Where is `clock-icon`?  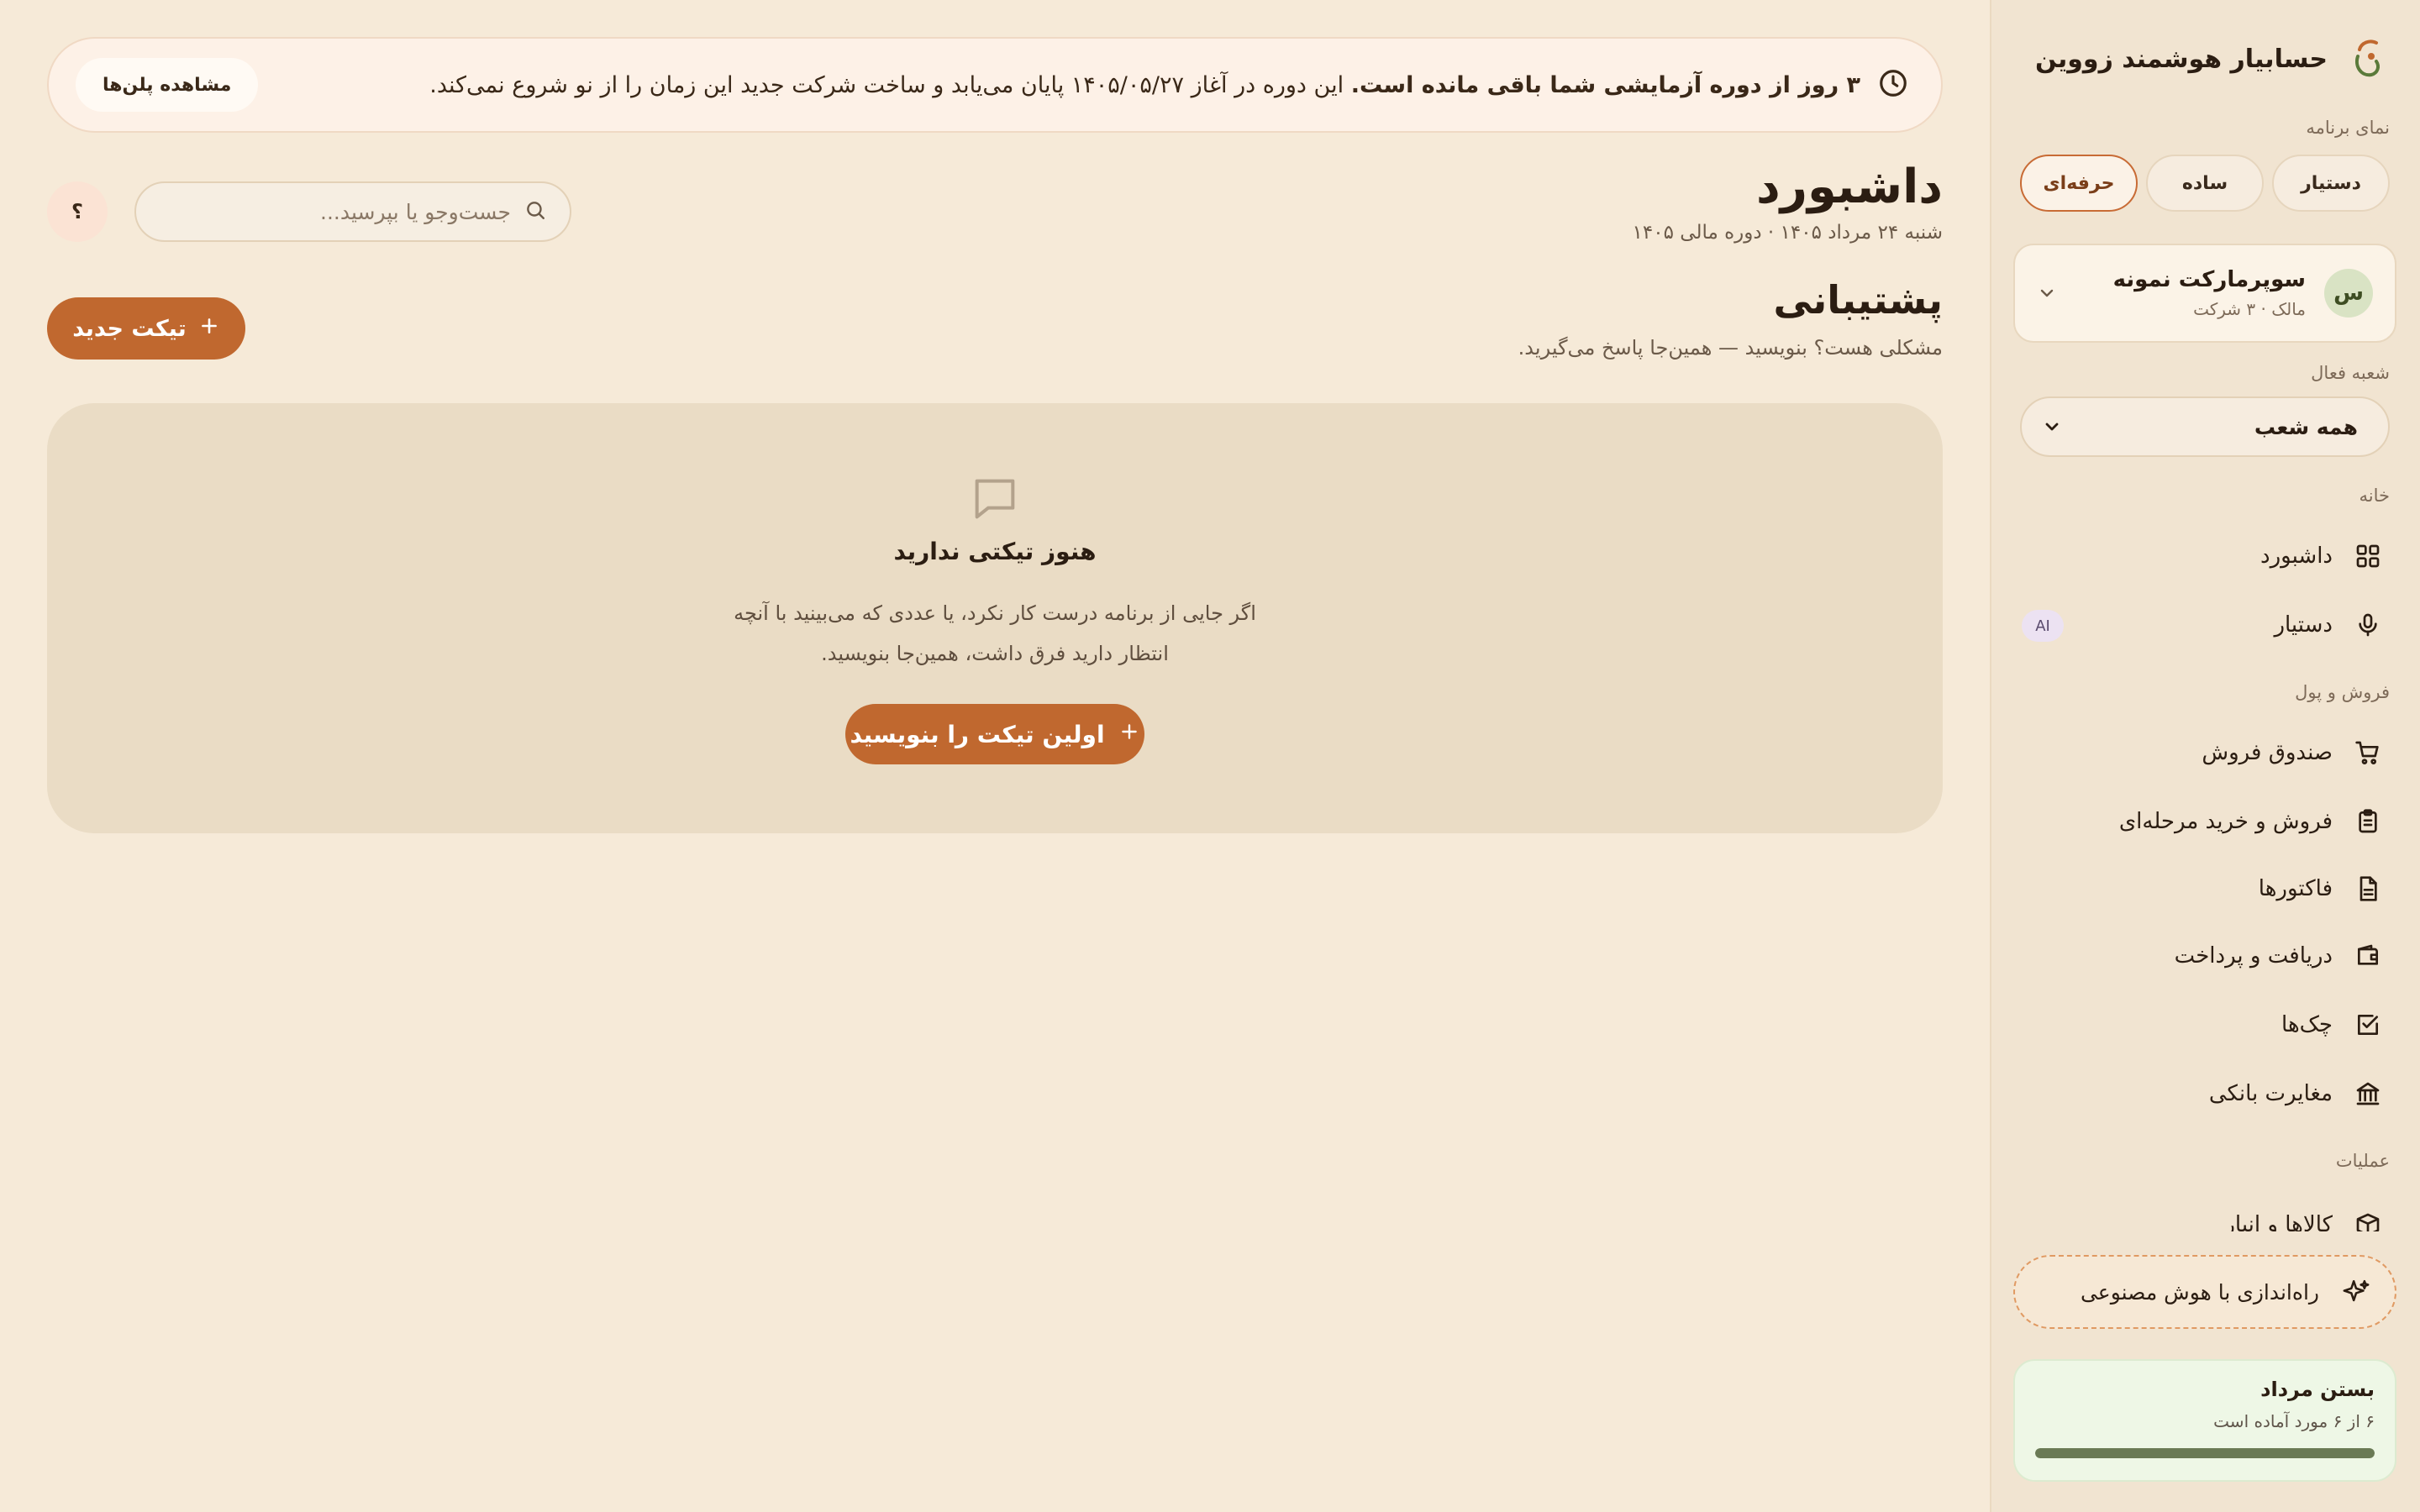 clock-icon is located at coordinates (1893, 84).